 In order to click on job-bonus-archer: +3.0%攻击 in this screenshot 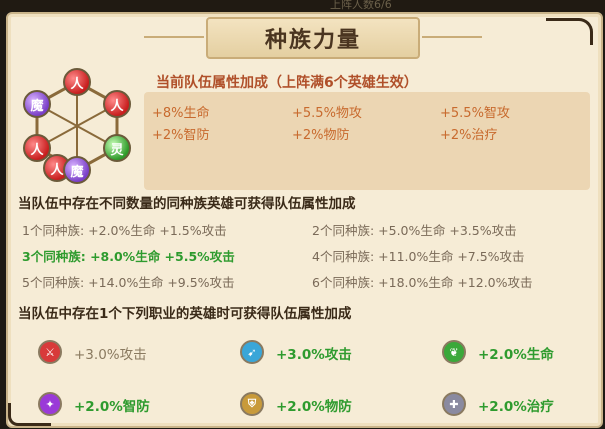, I will do `click(314, 355)`.